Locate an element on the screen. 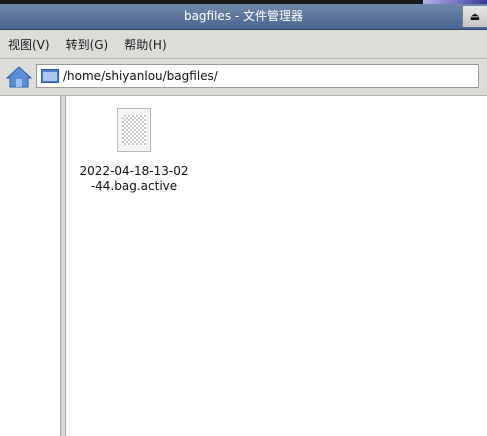 The width and height of the screenshot is (487, 436). menu-help: 帮助(H) is located at coordinates (145, 44).